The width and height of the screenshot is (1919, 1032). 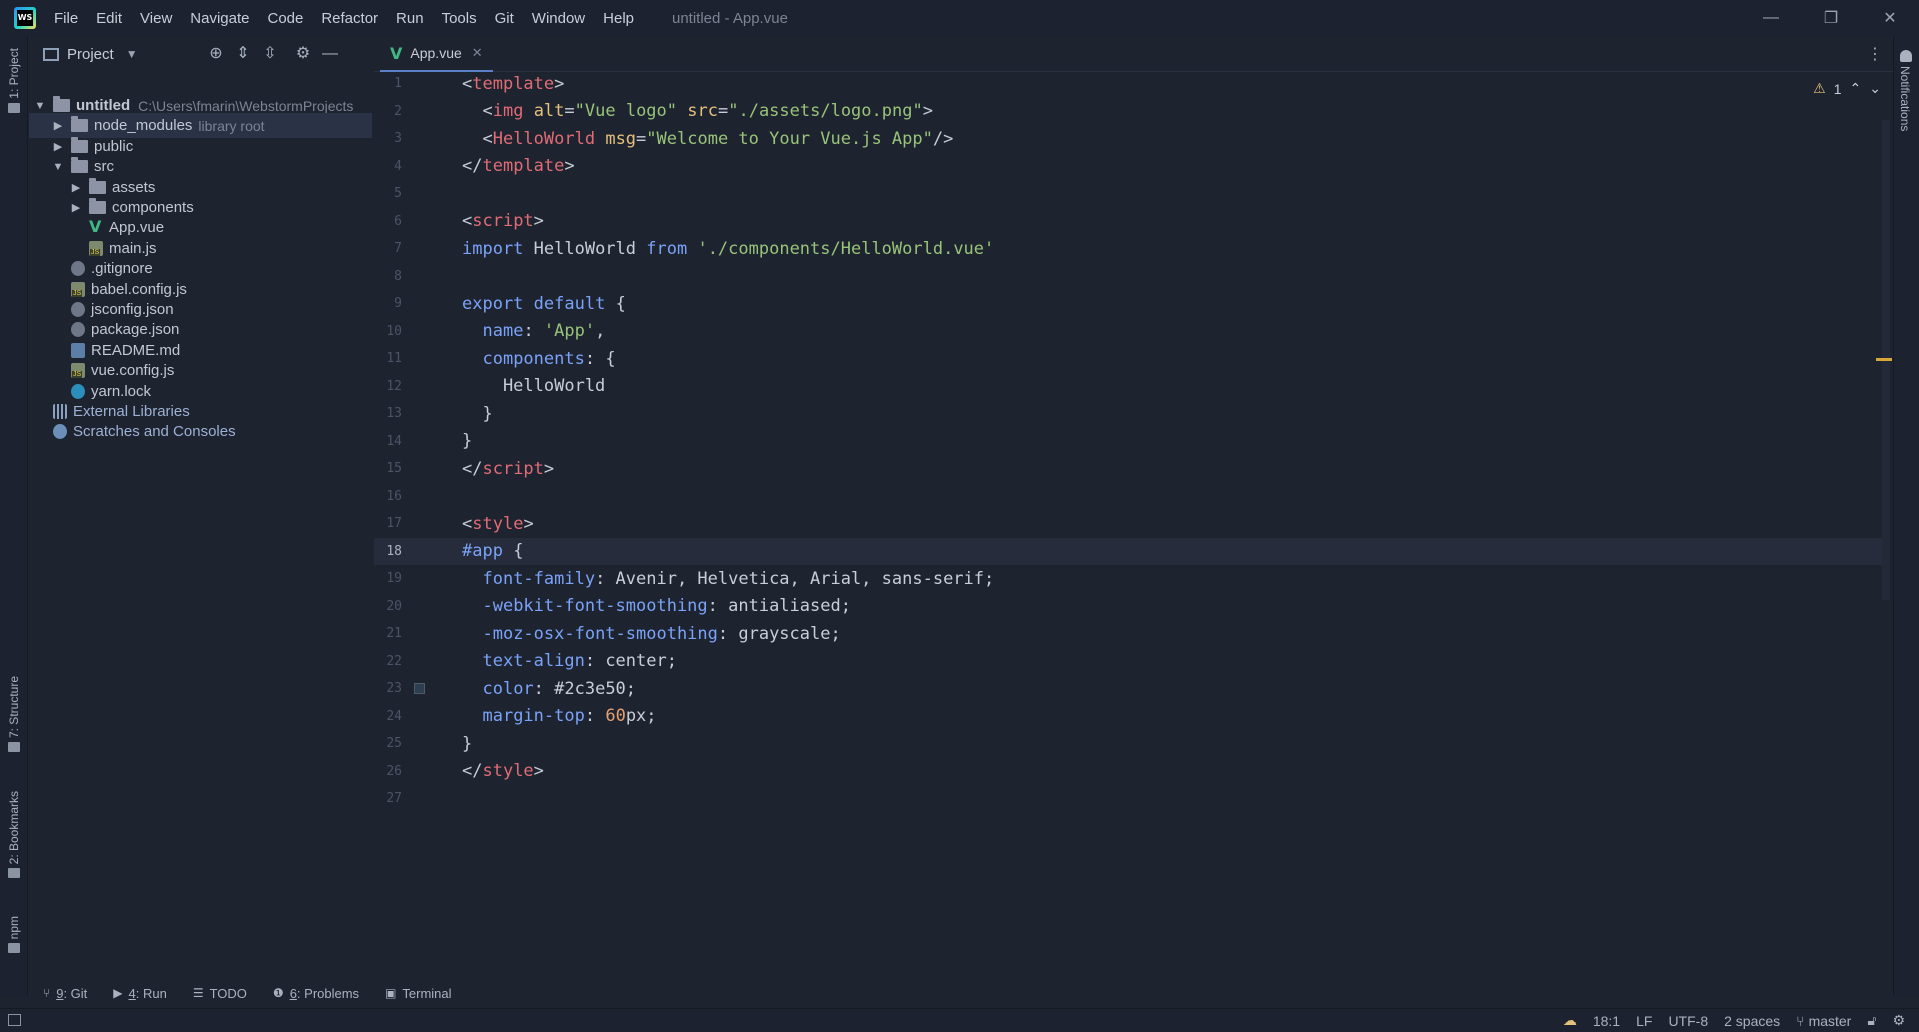 I want to click on webstorm-logo-icon, so click(x=25, y=18).